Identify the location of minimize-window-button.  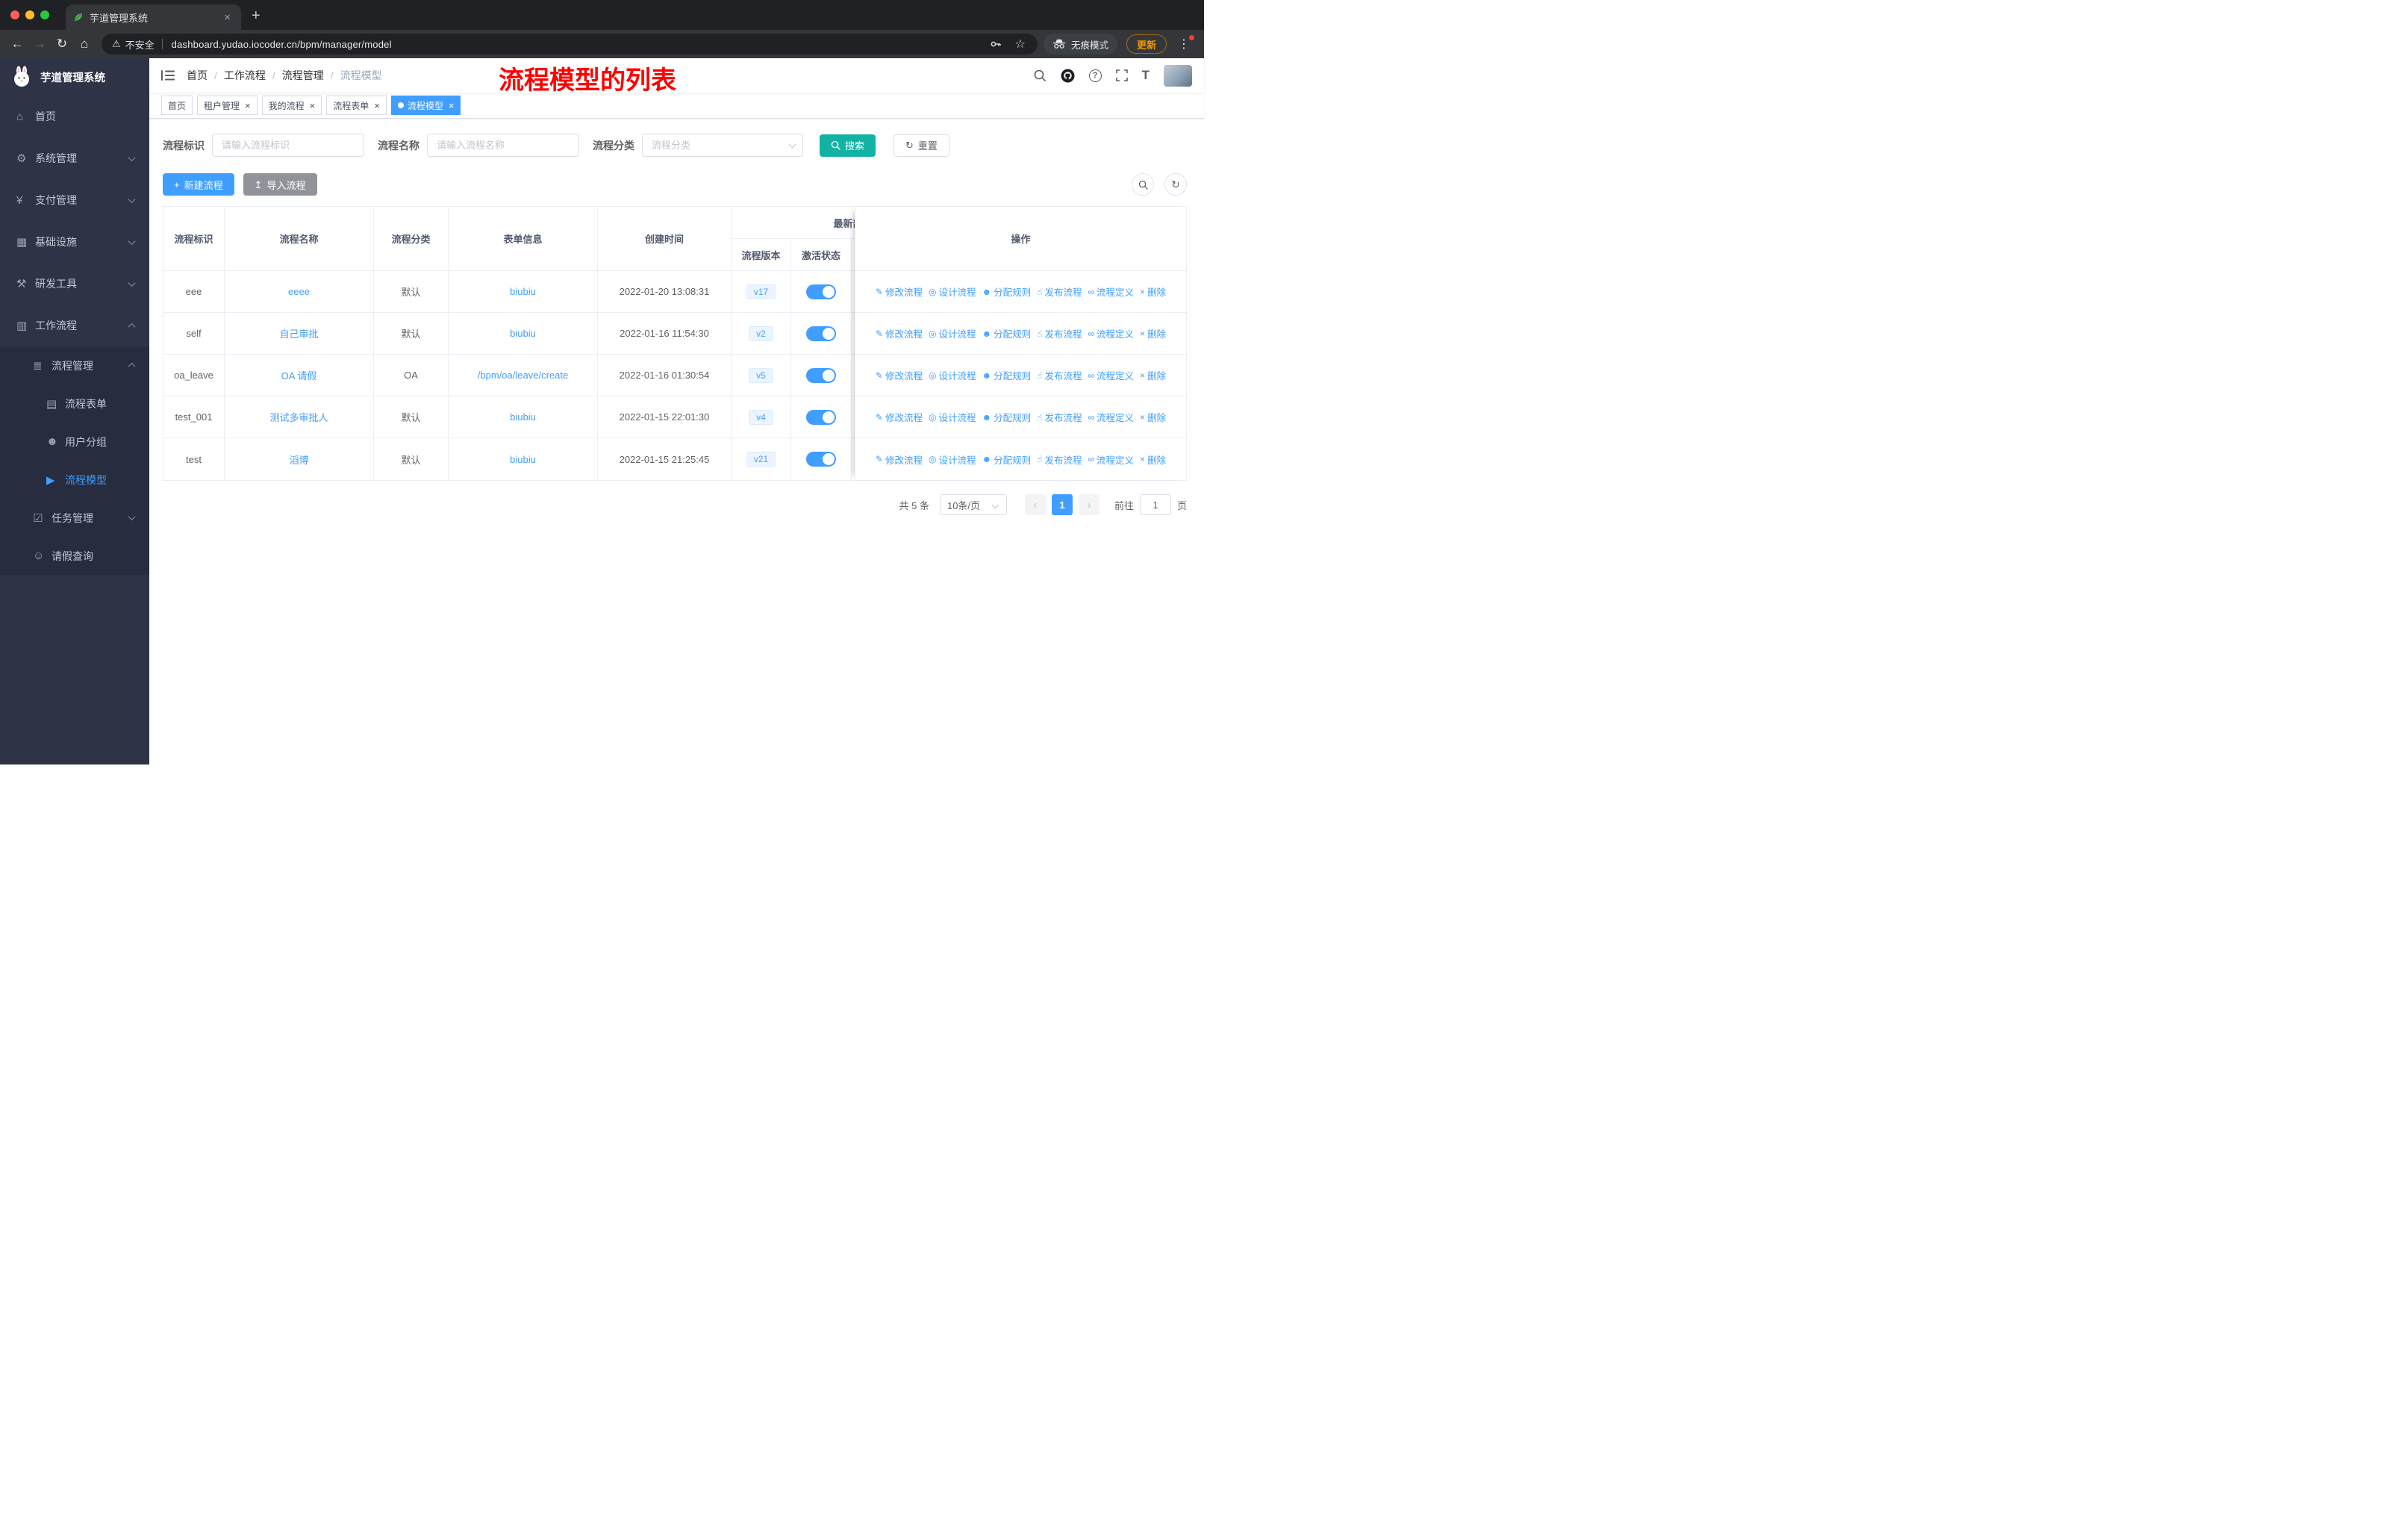
(29, 15).